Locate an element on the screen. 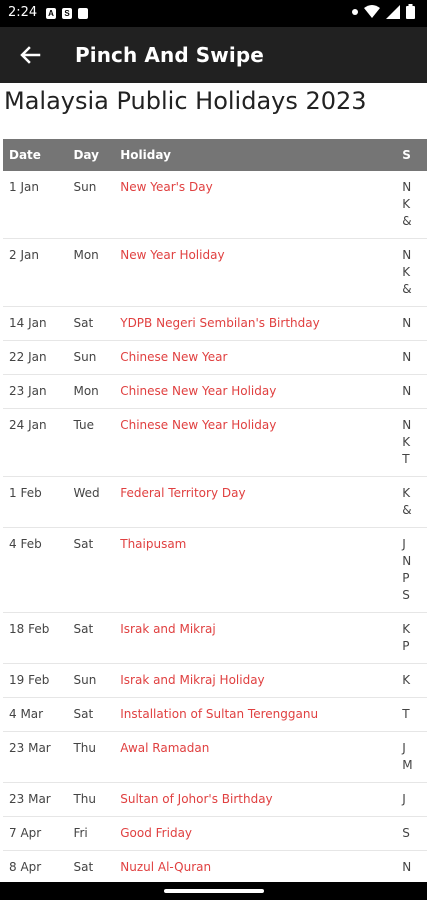  holiday-link: Federal Territory Day is located at coordinates (255, 502).